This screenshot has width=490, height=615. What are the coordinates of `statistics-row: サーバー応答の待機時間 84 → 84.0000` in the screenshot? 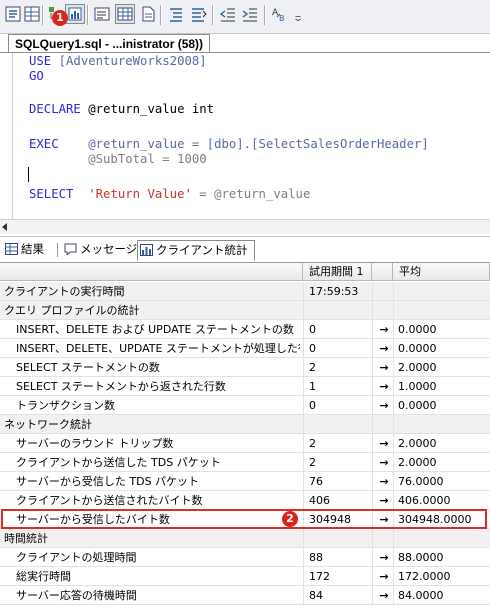 It's located at (245, 595).